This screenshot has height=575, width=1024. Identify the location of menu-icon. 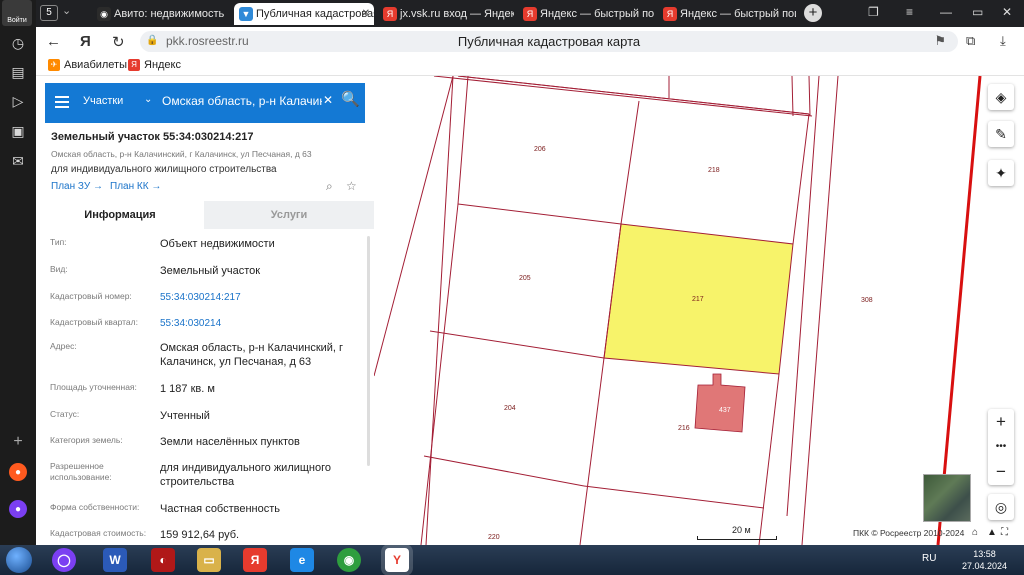
(62, 103).